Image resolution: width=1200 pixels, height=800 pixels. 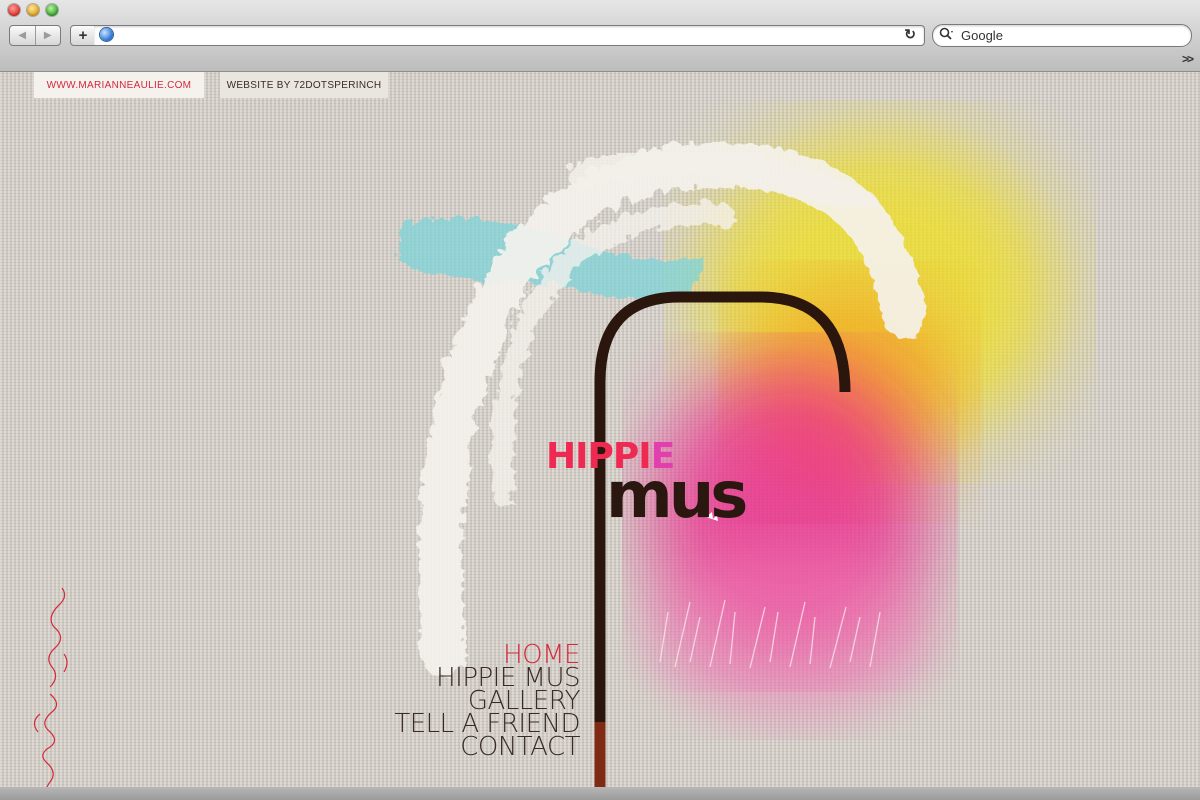 I want to click on zoom-window-button, so click(x=52, y=10).